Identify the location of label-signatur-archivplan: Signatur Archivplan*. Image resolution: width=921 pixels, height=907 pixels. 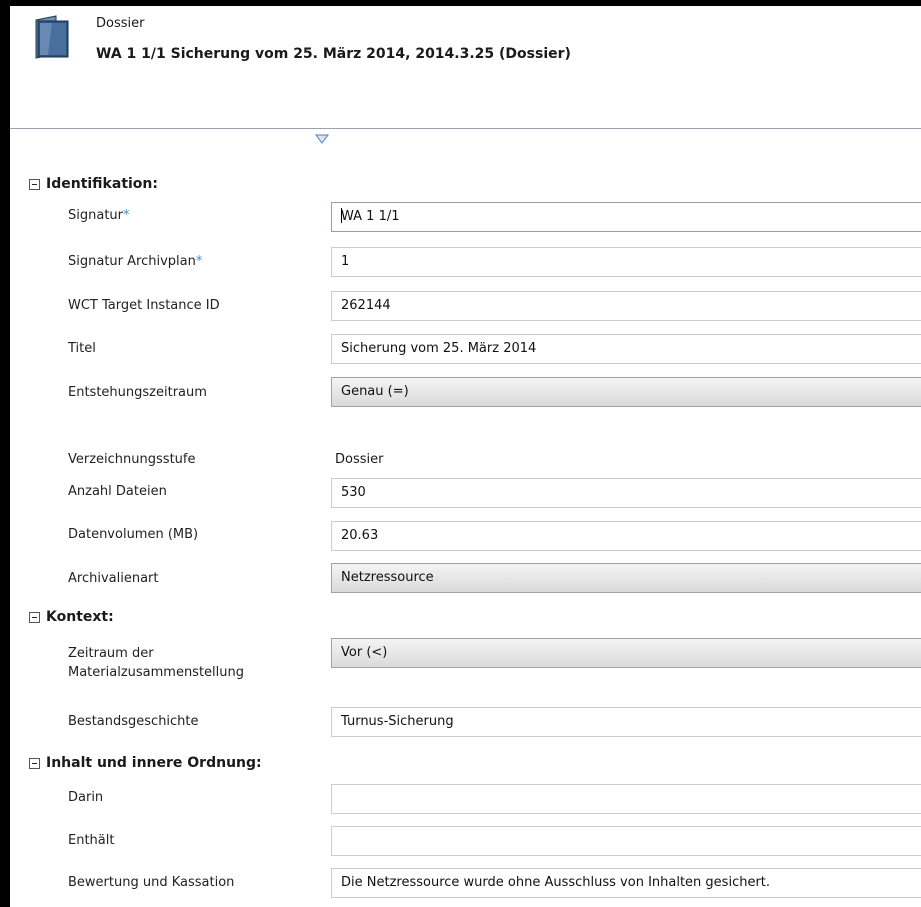
(135, 261).